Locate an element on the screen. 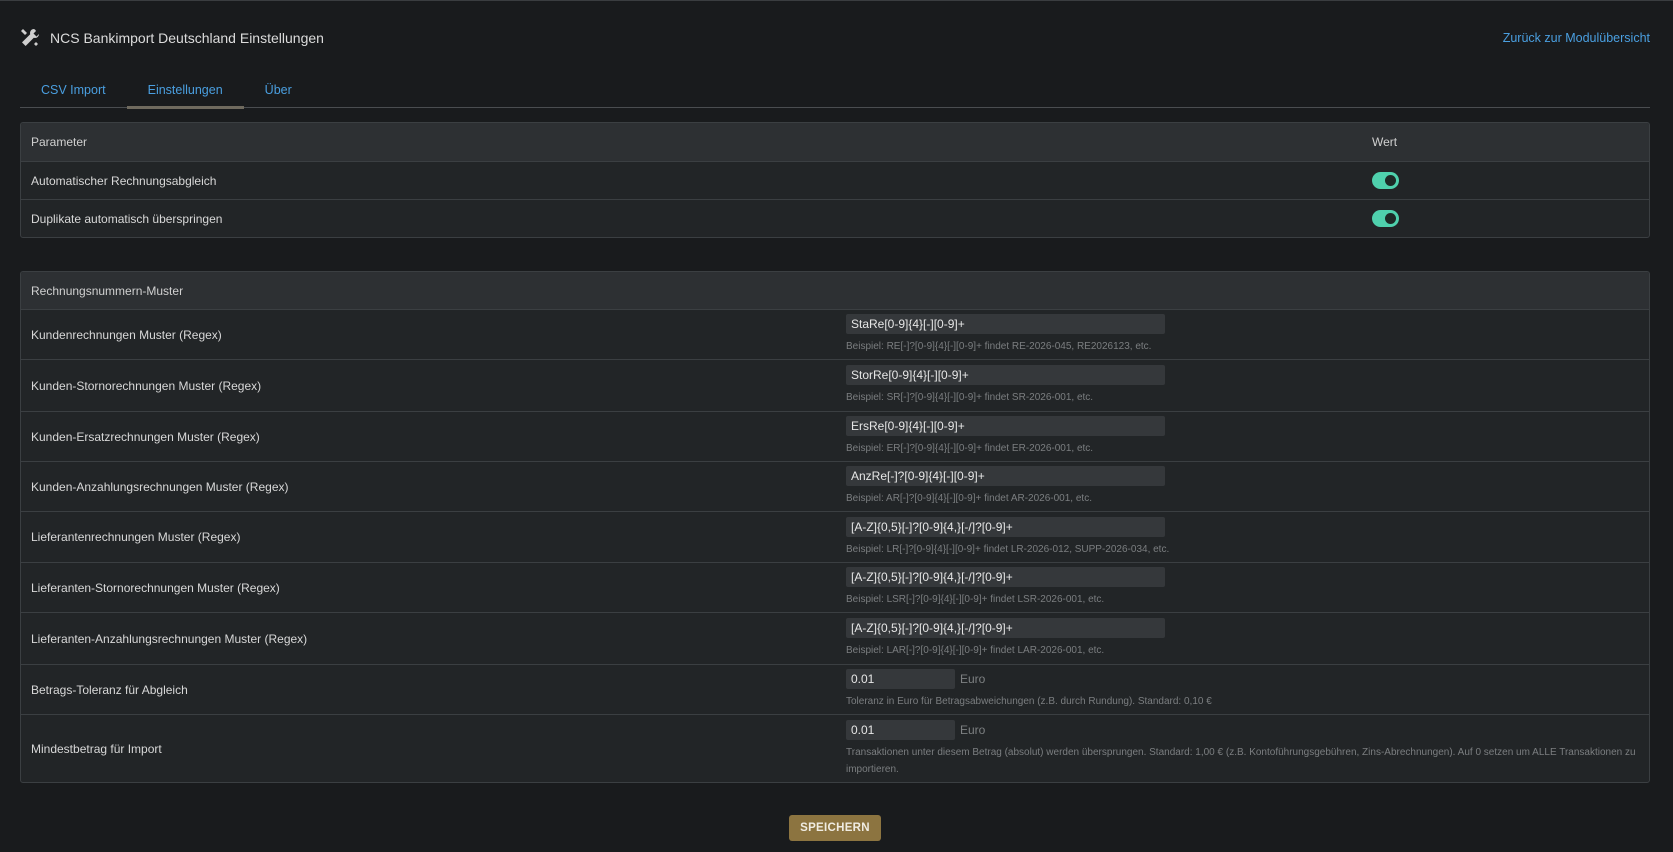 The height and width of the screenshot is (852, 1673). pattern-label: Betrags-Toleranz für Abgleich is located at coordinates (109, 689).